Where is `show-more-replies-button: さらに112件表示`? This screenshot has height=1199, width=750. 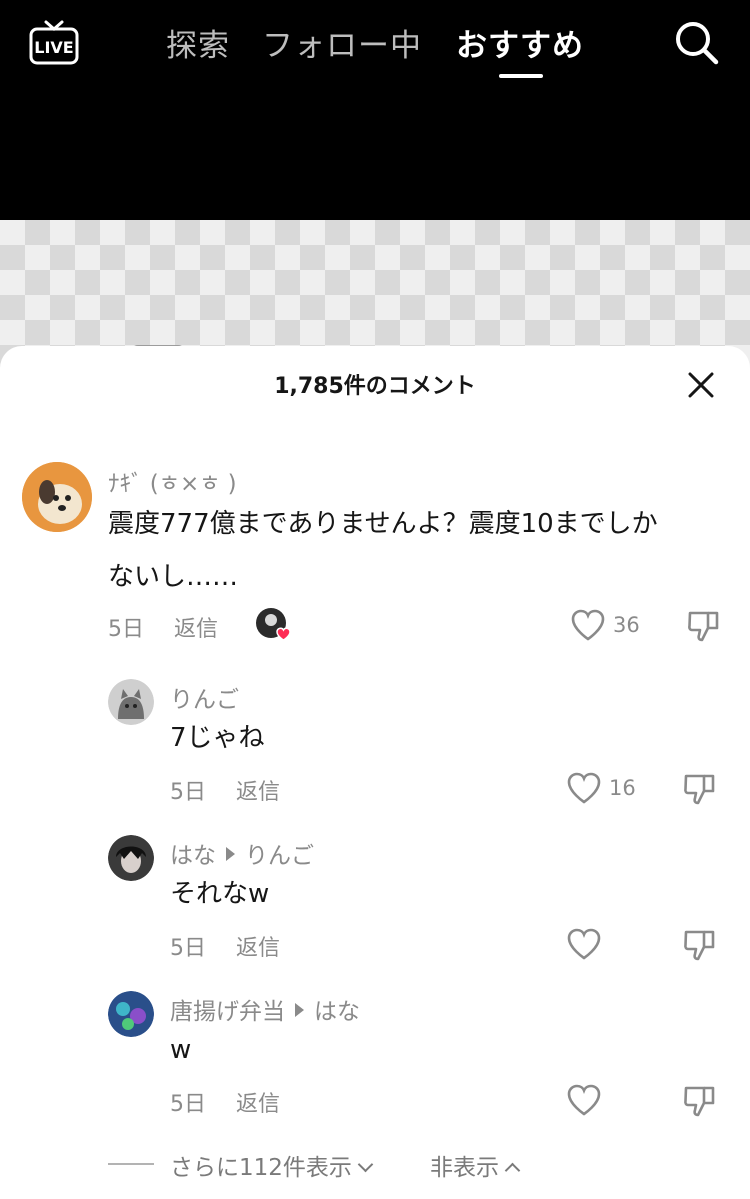
show-more-replies-button: さらに112件表示 is located at coordinates (272, 1165).